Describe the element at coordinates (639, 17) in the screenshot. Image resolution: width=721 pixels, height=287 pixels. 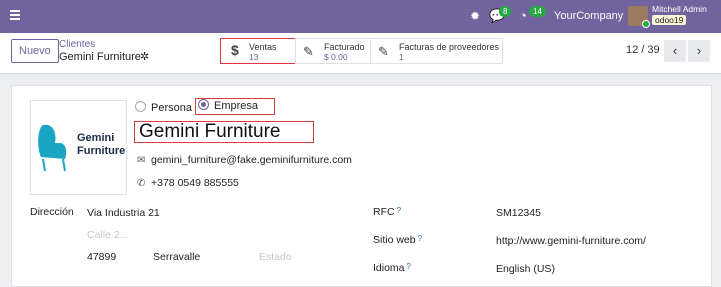
I see `avatar` at that location.